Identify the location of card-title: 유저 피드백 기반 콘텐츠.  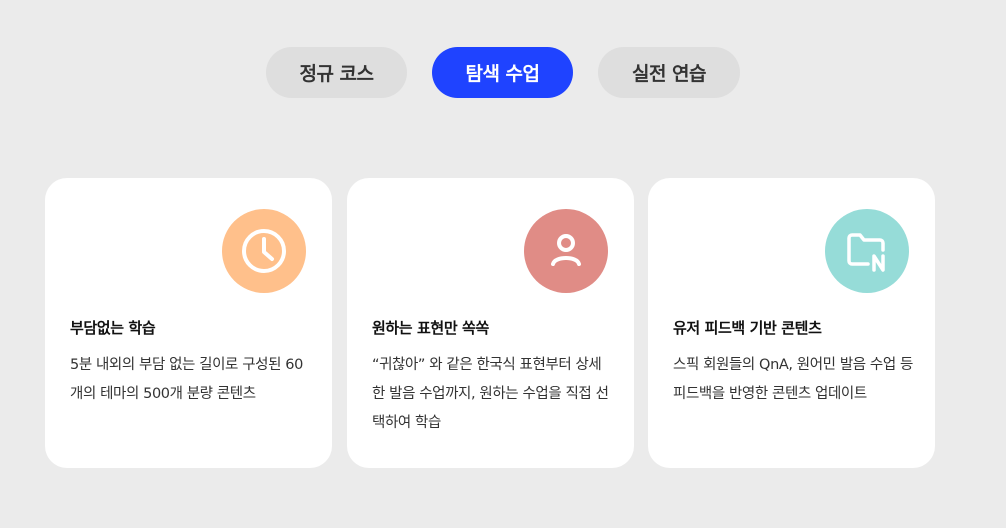
(747, 328).